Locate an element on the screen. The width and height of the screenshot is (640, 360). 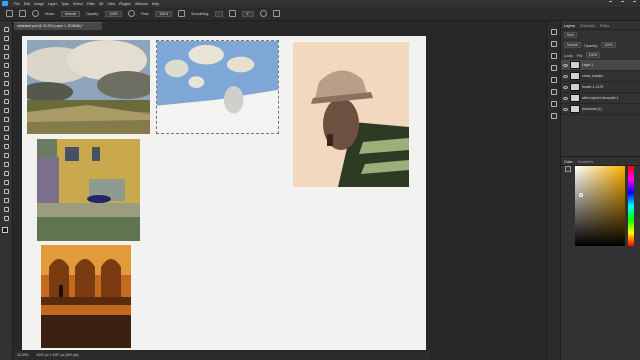
layer-opacity-field: 100% is located at coordinates (608, 45).